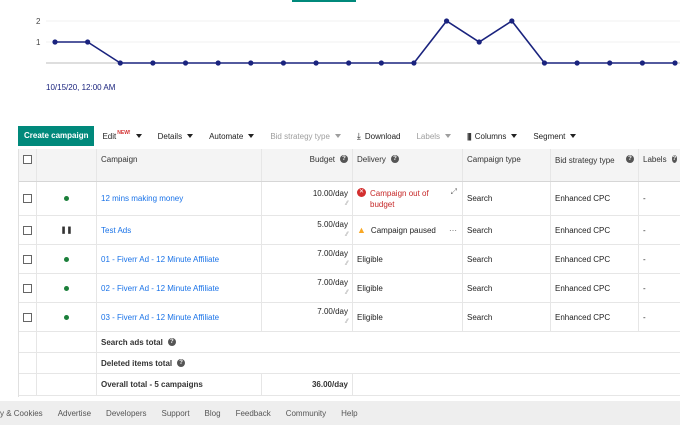 The width and height of the screenshot is (680, 425). I want to click on budget-cell: 10.00/day ⁄⁄, so click(307, 198).